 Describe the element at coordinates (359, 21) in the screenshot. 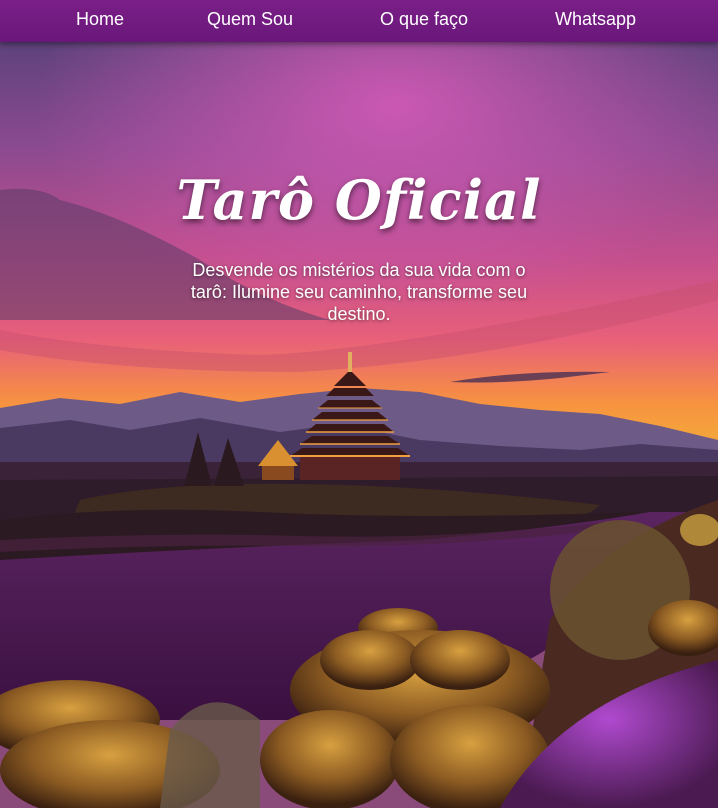

I see `top-navbar: Home Quem Sou O que faço Whatsapp` at that location.